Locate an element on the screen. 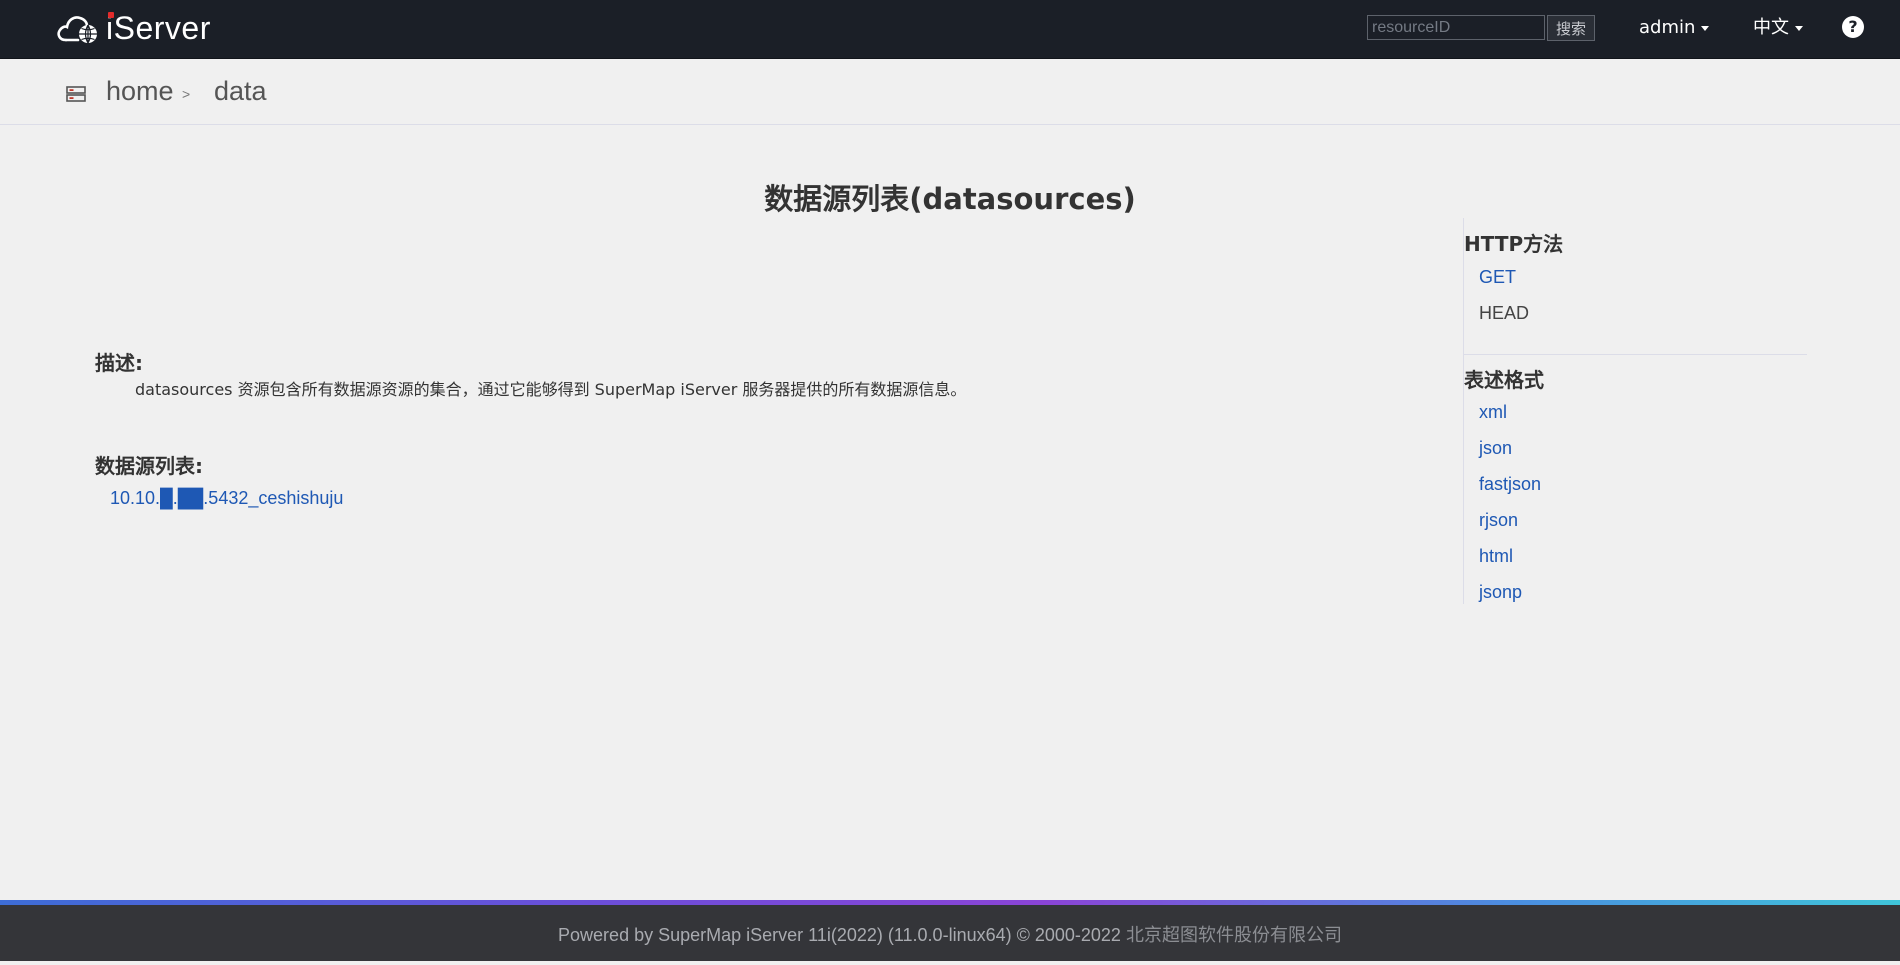 This screenshot has width=1900, height=965. footer-company: 北京超图软件股份有限公司 is located at coordinates (1233, 935).